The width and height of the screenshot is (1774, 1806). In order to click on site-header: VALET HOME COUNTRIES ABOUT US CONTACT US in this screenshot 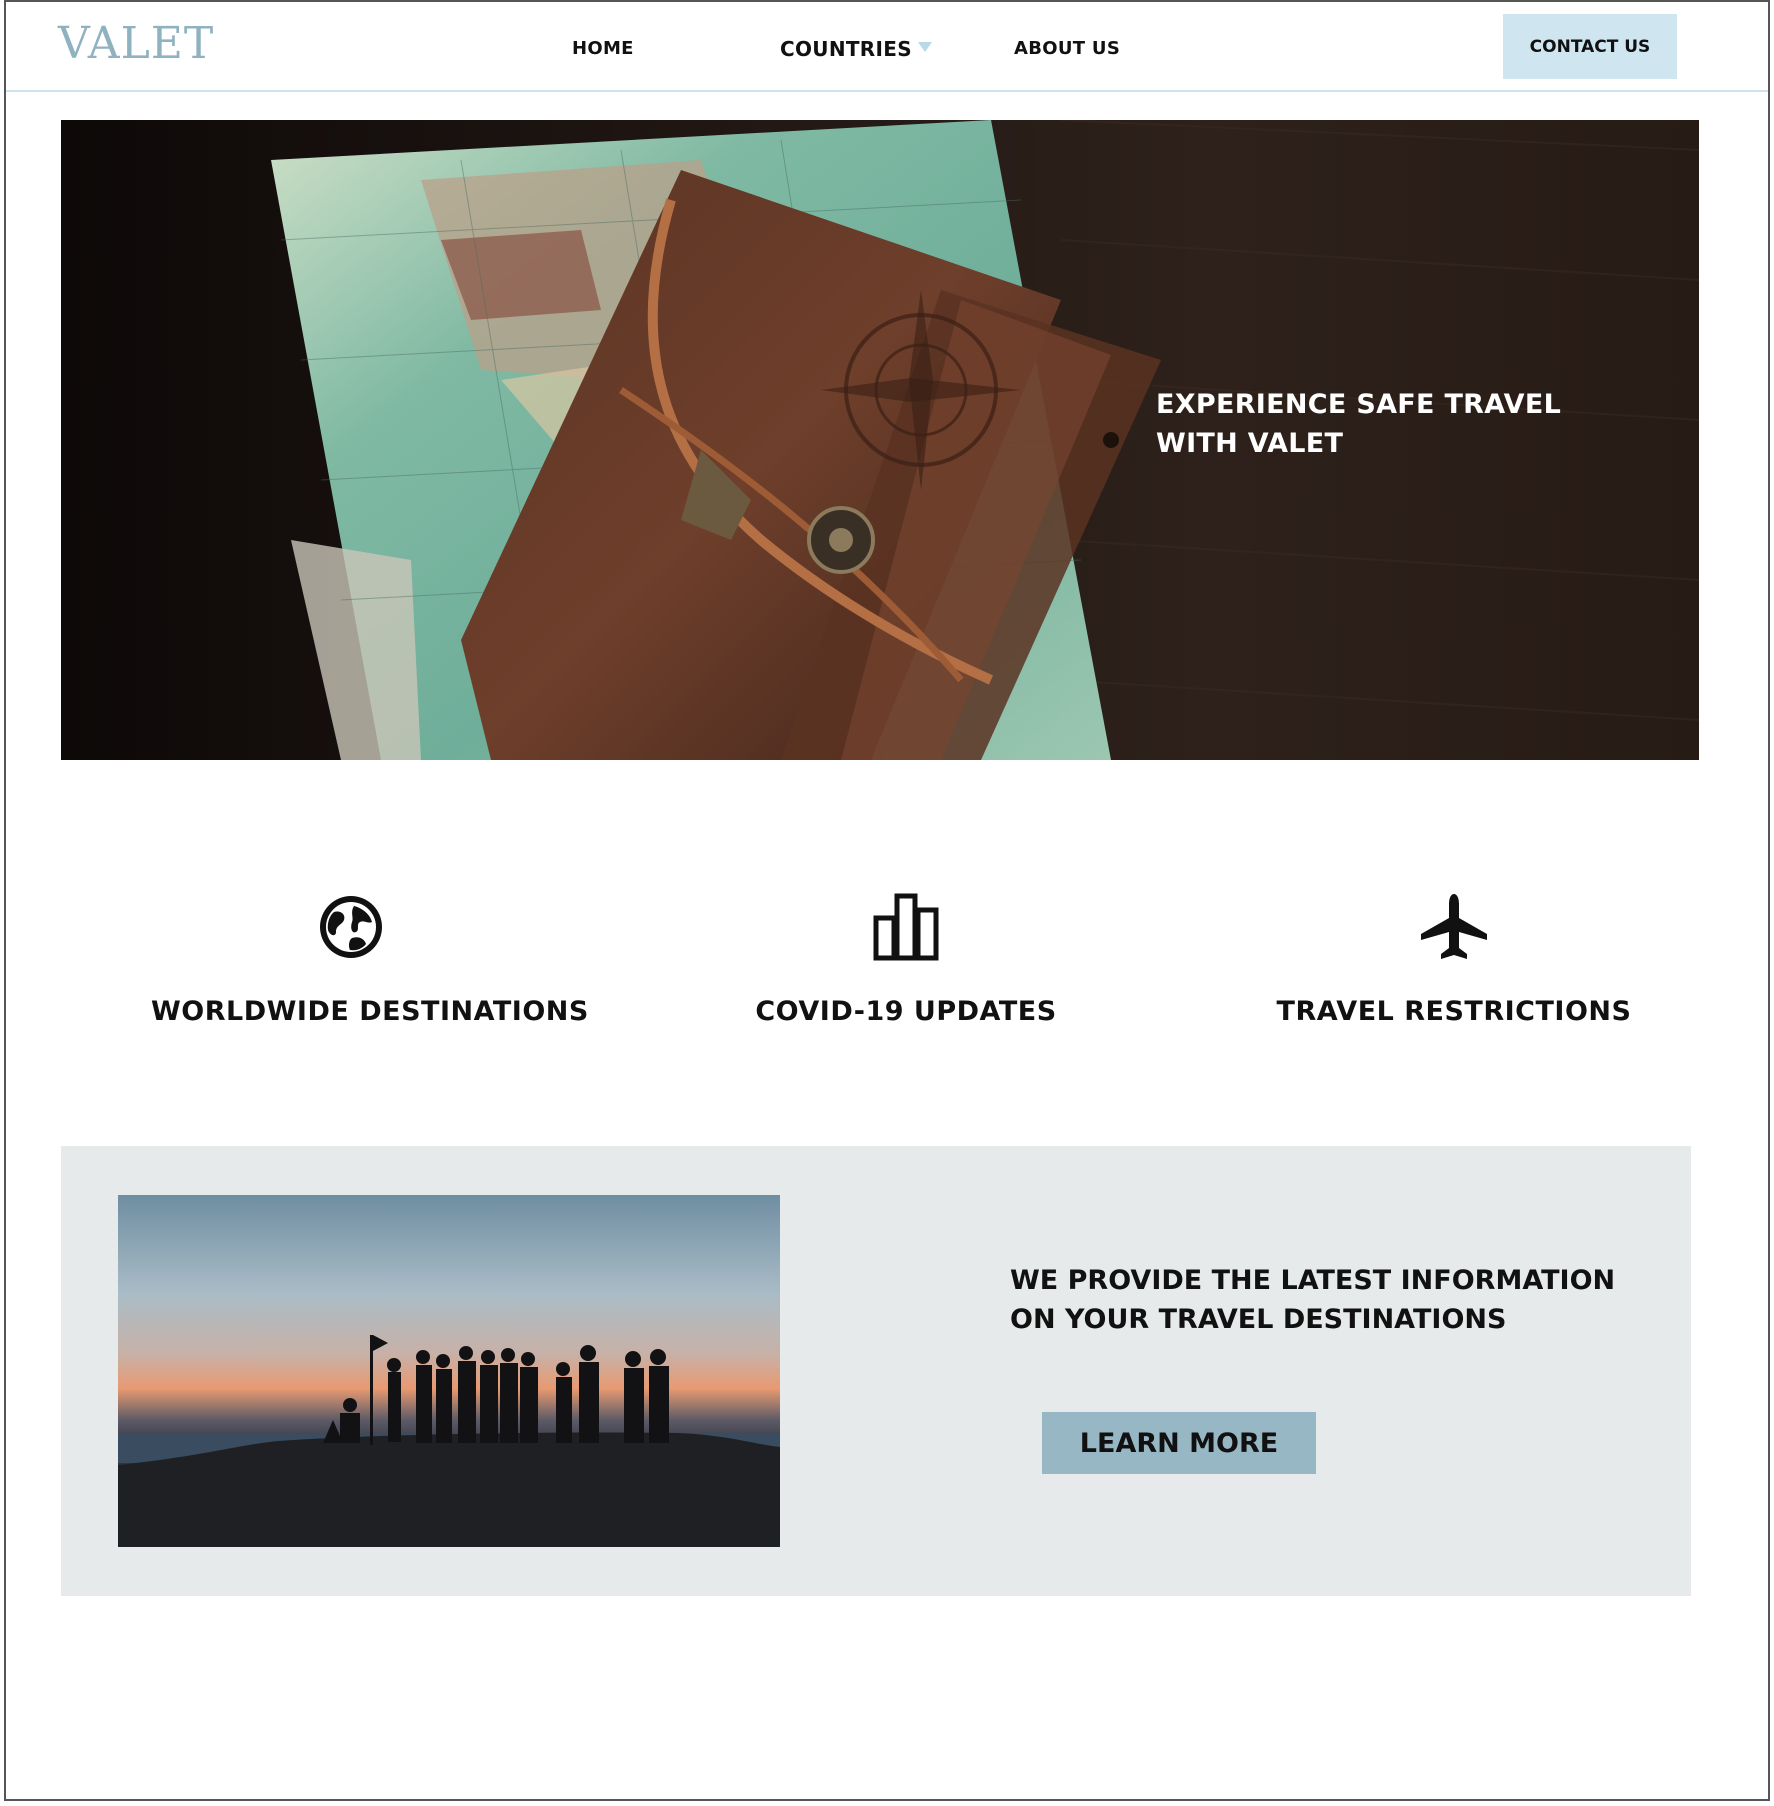, I will do `click(887, 47)`.